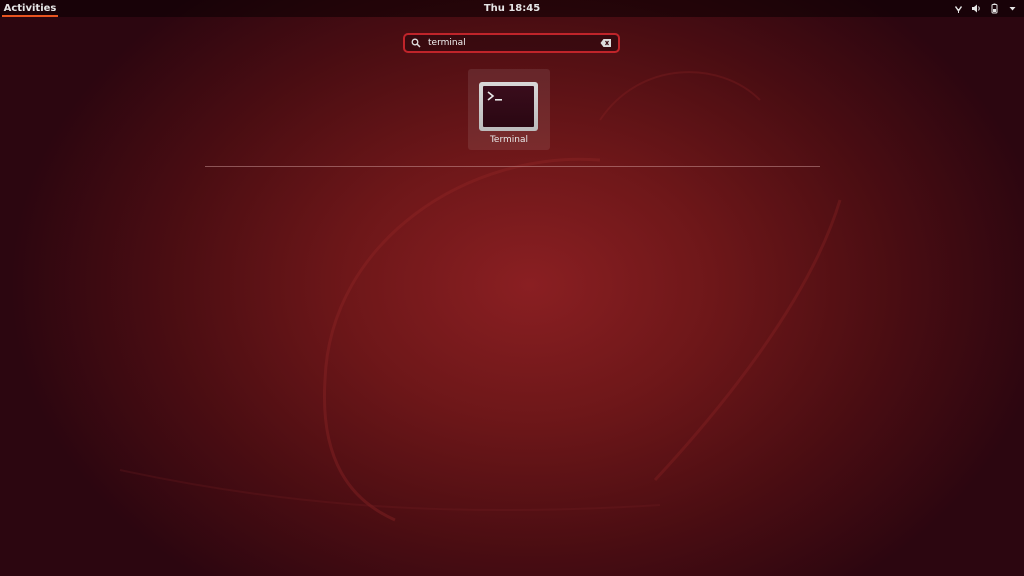  I want to click on activities-indicator, so click(30, 16).